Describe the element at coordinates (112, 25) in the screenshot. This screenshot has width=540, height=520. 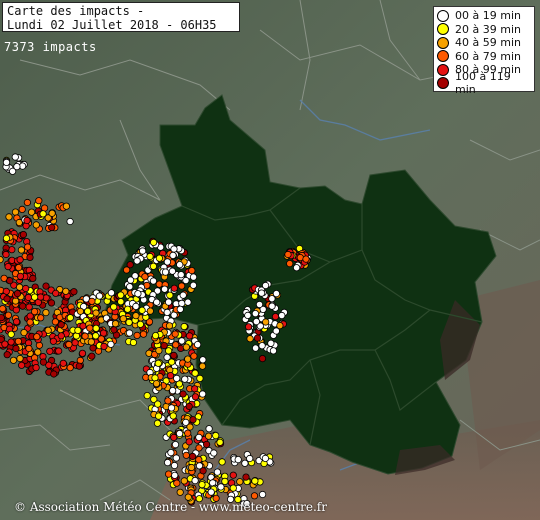
I see `map-date: Lundi 02 Juillet 2018 - 06H35` at that location.